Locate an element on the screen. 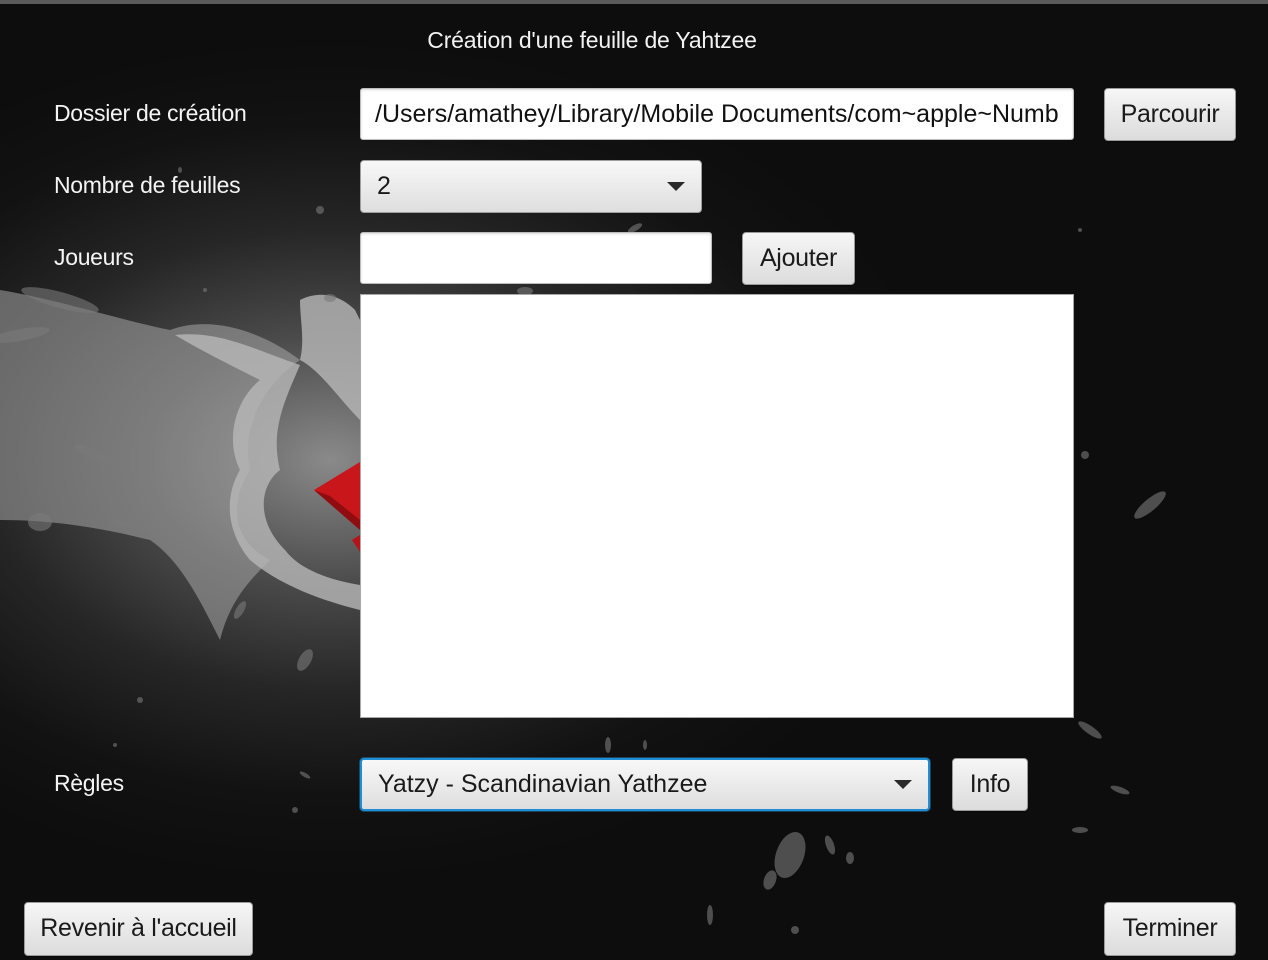  back-to-home-button: Revenir à l'accueil is located at coordinates (138, 929).